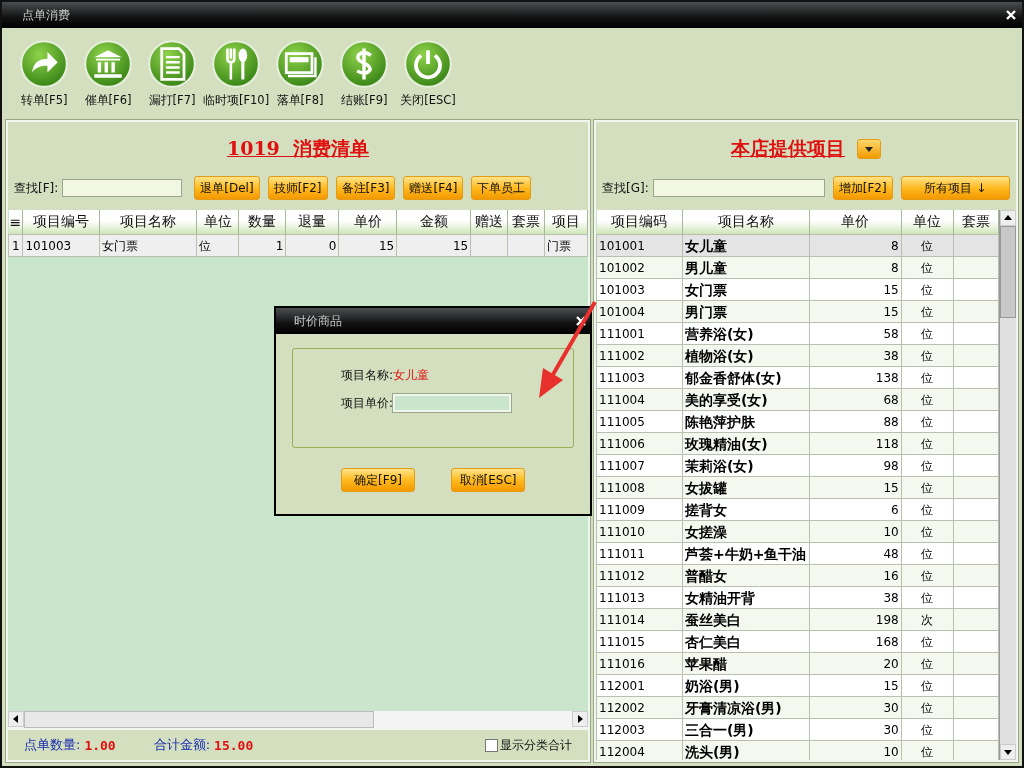 The image size is (1024, 768). What do you see at coordinates (797, 443) in the screenshot?
I see `table-row: 111006 玫瑰精油(女) 118 位` at bounding box center [797, 443].